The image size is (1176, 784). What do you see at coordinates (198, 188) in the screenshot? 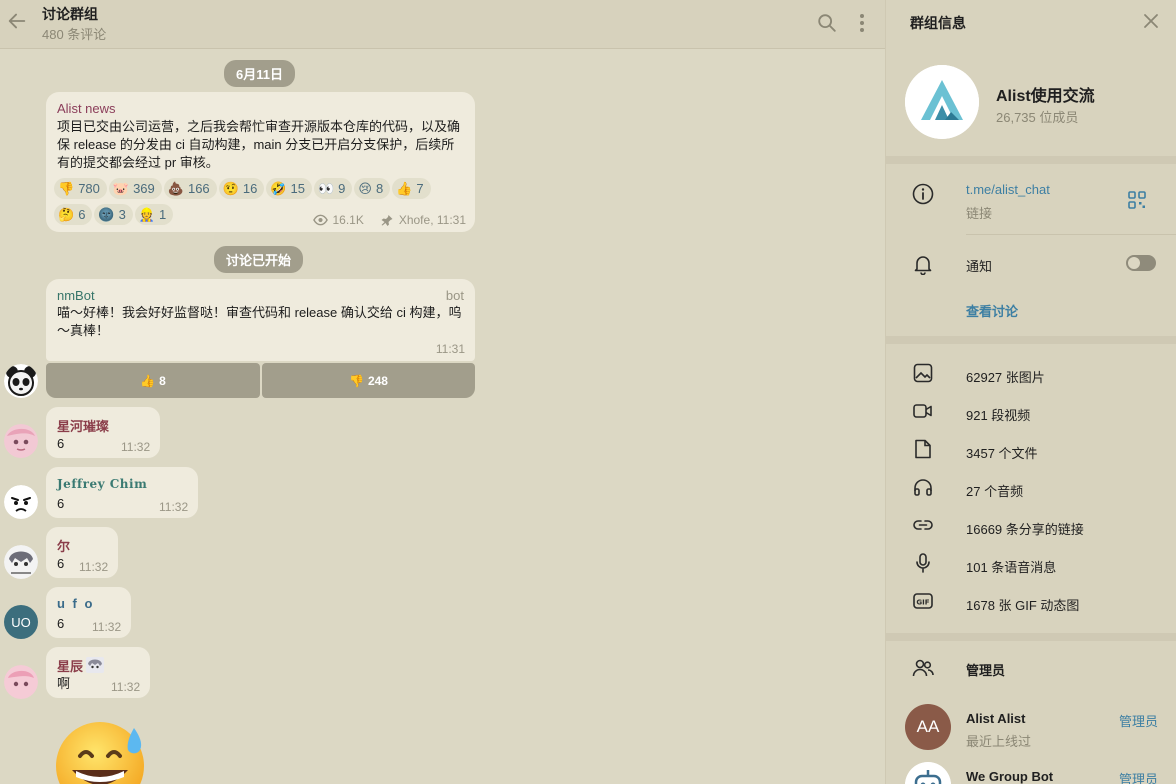
I see `reaction-count: 166` at bounding box center [198, 188].